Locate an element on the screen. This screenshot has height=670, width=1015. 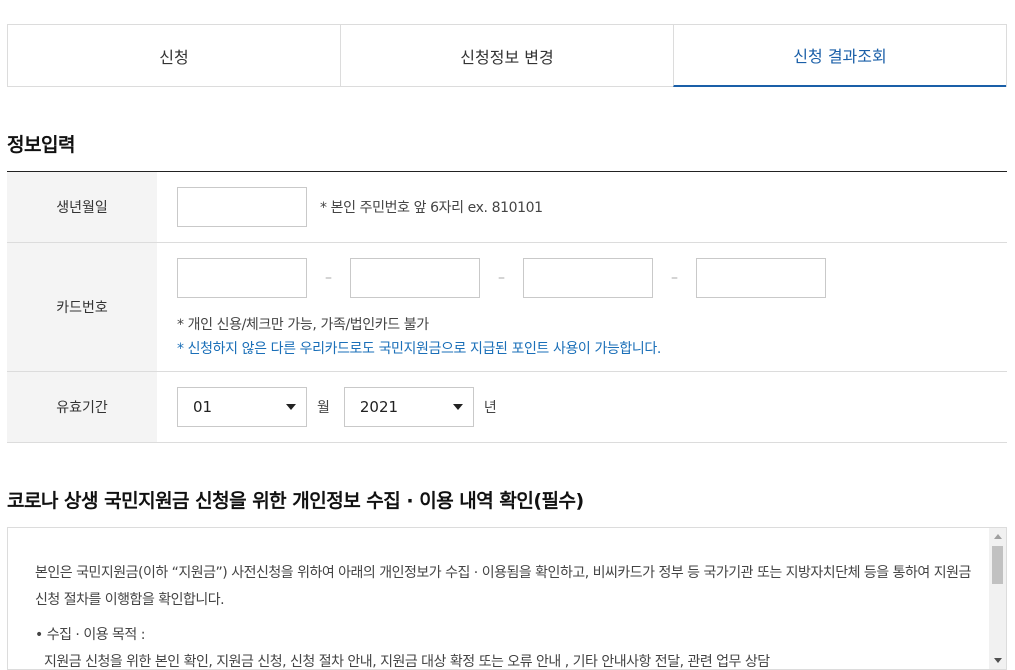
card-hint: * 개인 신용/체크만 가능, 가족/법인카드 불가 is located at coordinates (303, 325).